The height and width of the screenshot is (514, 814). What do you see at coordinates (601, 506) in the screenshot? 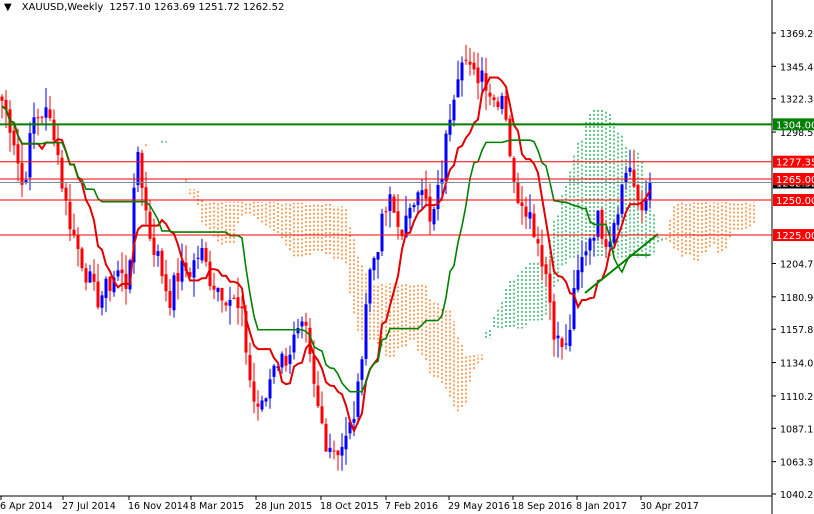
I see `x-tick-label: 8 Jan 2017` at bounding box center [601, 506].